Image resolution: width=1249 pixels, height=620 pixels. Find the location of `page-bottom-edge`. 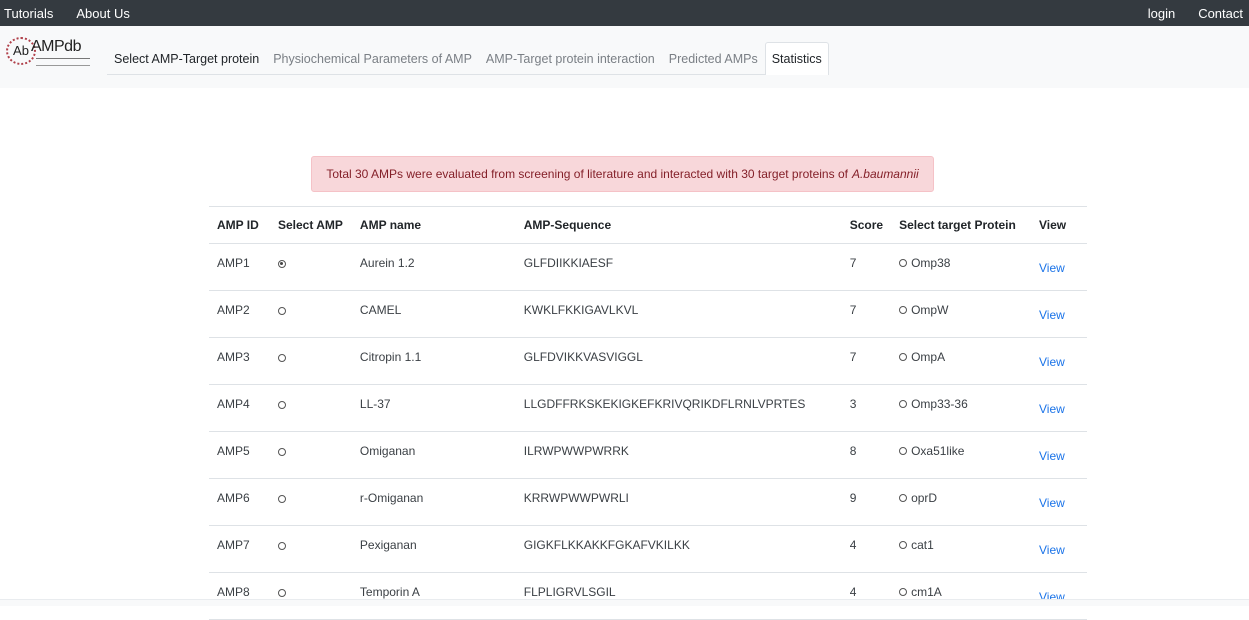

page-bottom-edge is located at coordinates (624, 602).